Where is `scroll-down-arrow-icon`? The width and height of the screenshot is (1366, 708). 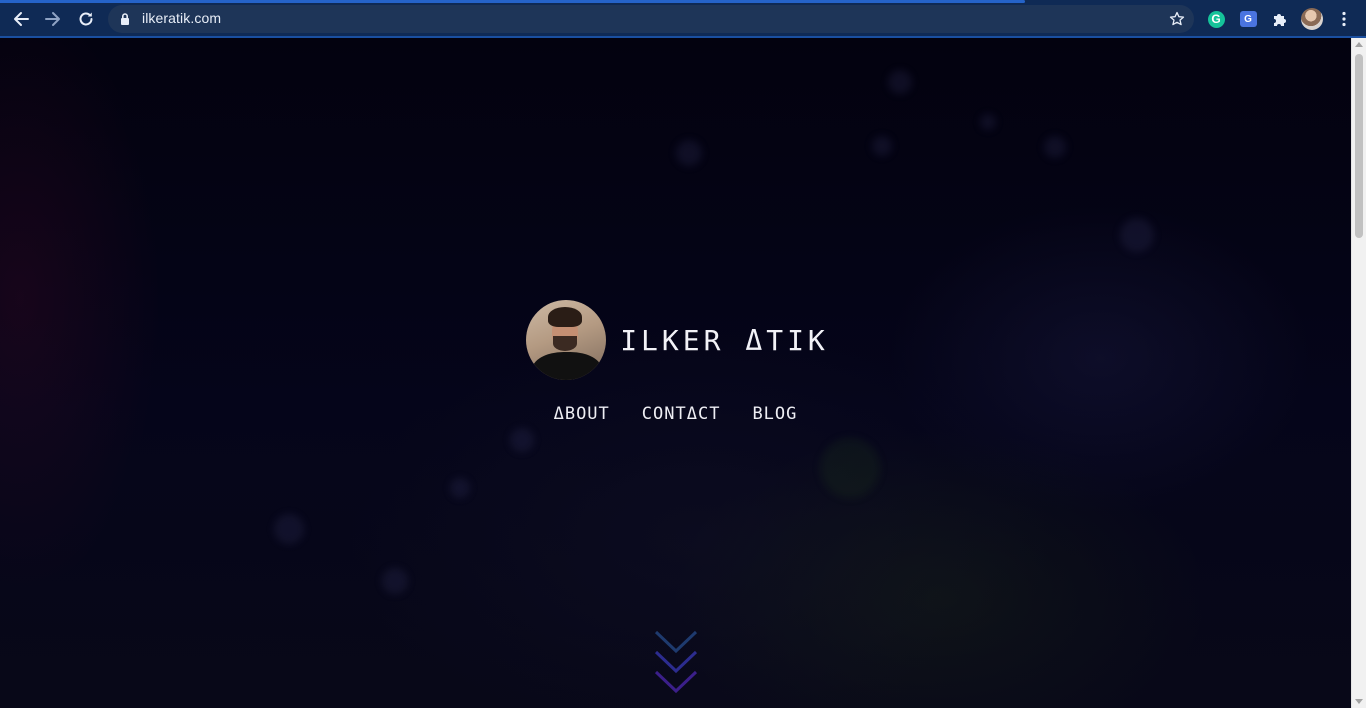 scroll-down-arrow-icon is located at coordinates (1359, 701).